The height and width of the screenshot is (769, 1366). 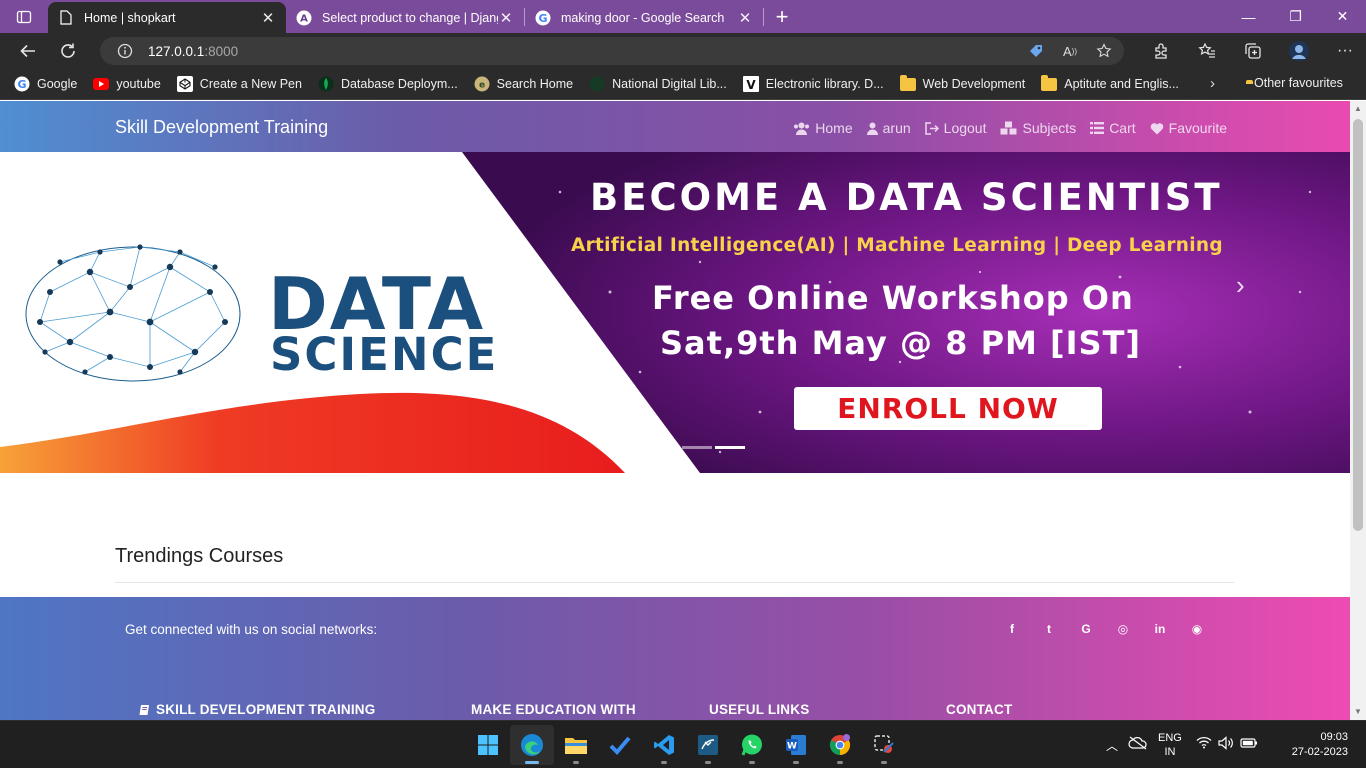 What do you see at coordinates (1036, 51) in the screenshot?
I see `coupon-tag-icon` at bounding box center [1036, 51].